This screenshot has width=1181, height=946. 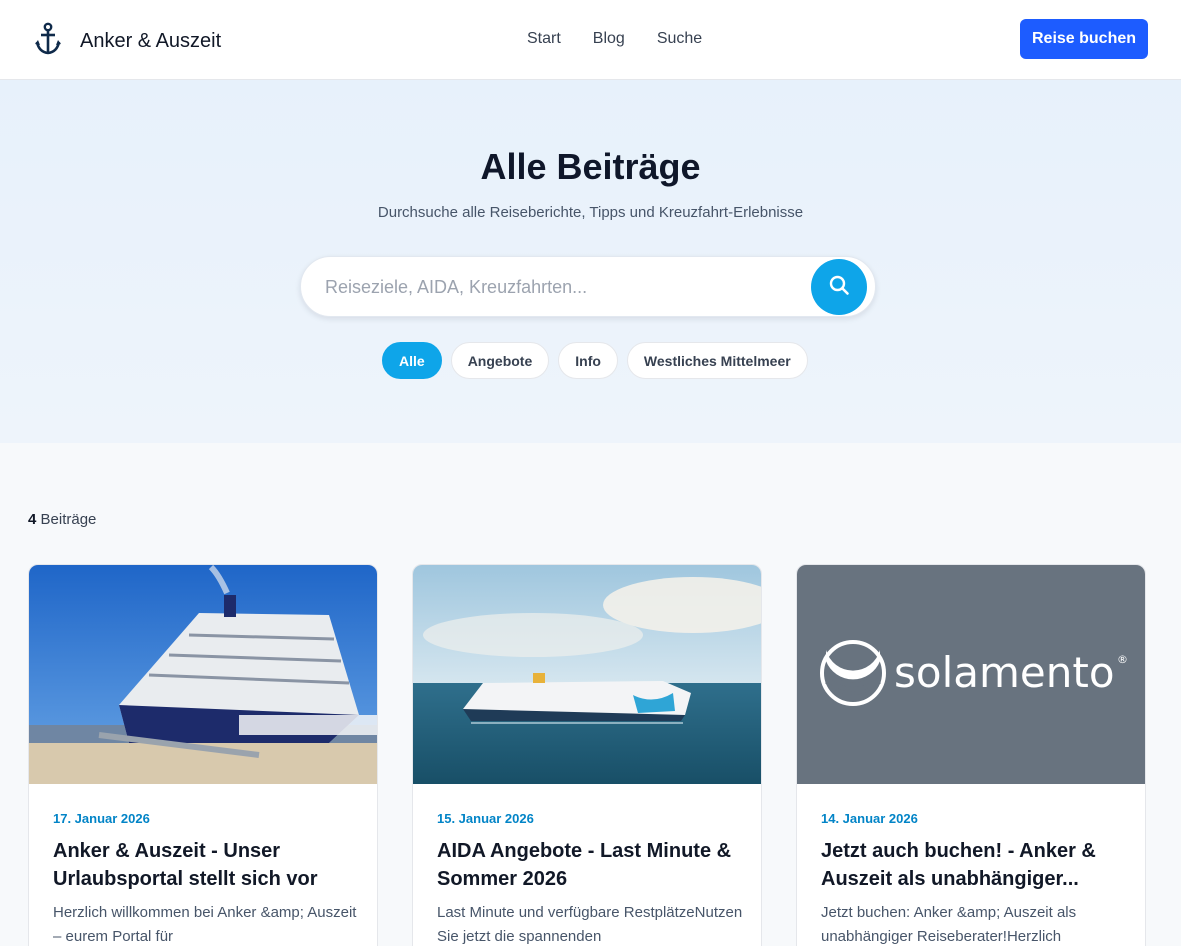 I want to click on page-title: Alle Beiträge, so click(x=590, y=166).